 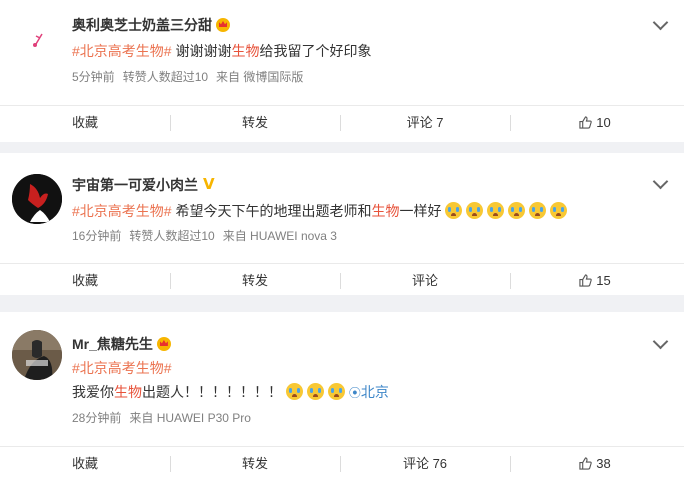 I want to click on like-button: 38, so click(x=595, y=464).